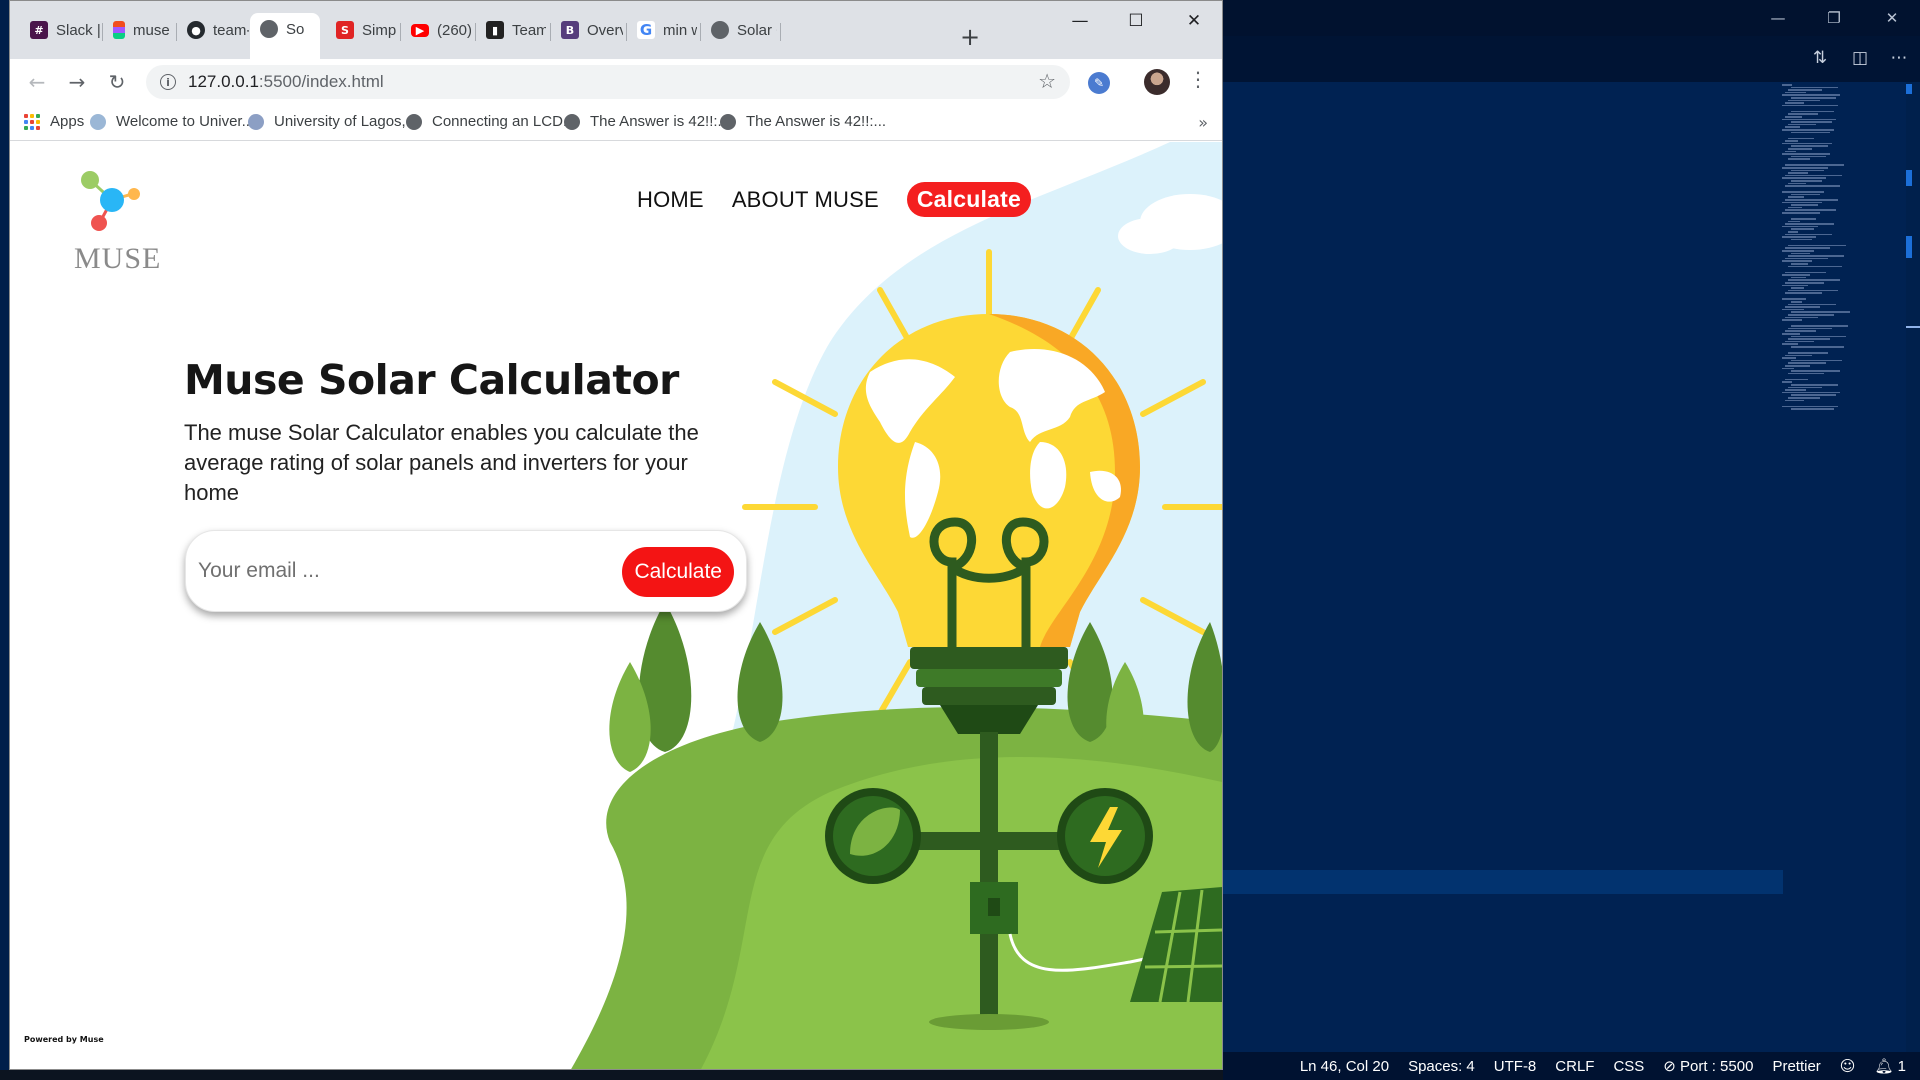  I want to click on close-window-icon: ✕, so click(1194, 21).